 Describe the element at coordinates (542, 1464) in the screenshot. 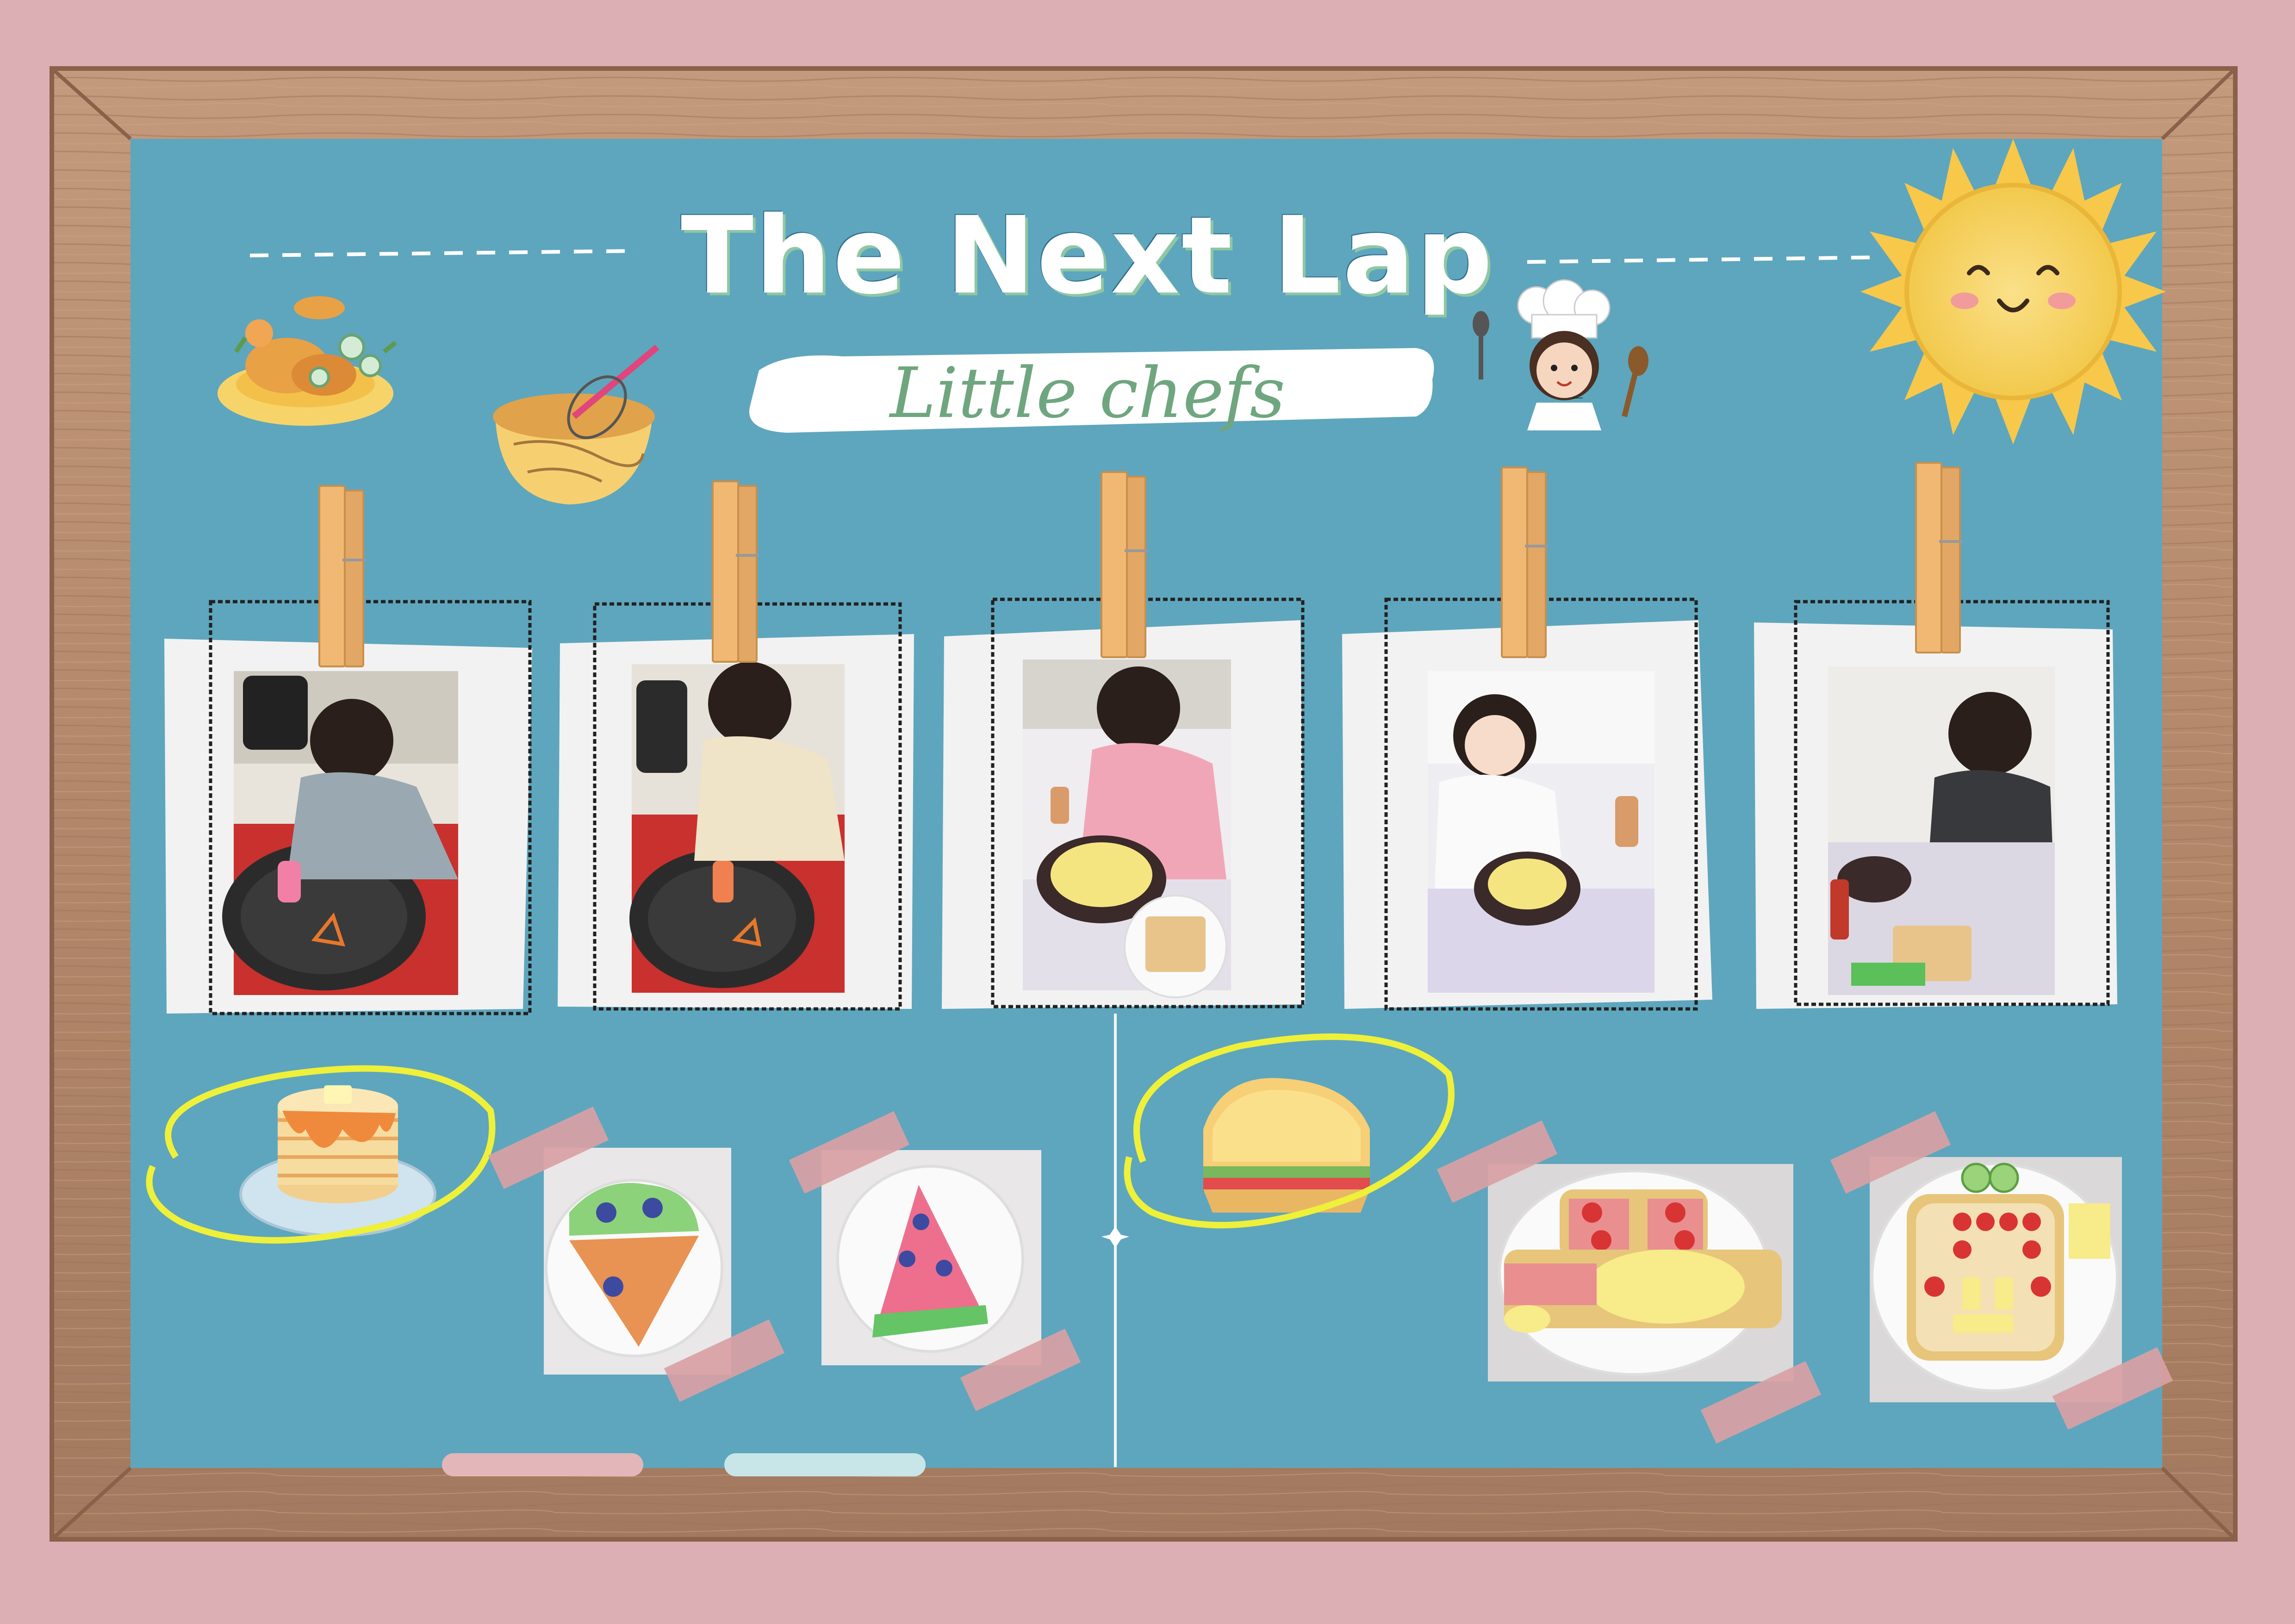

I see `chalk-pink` at that location.